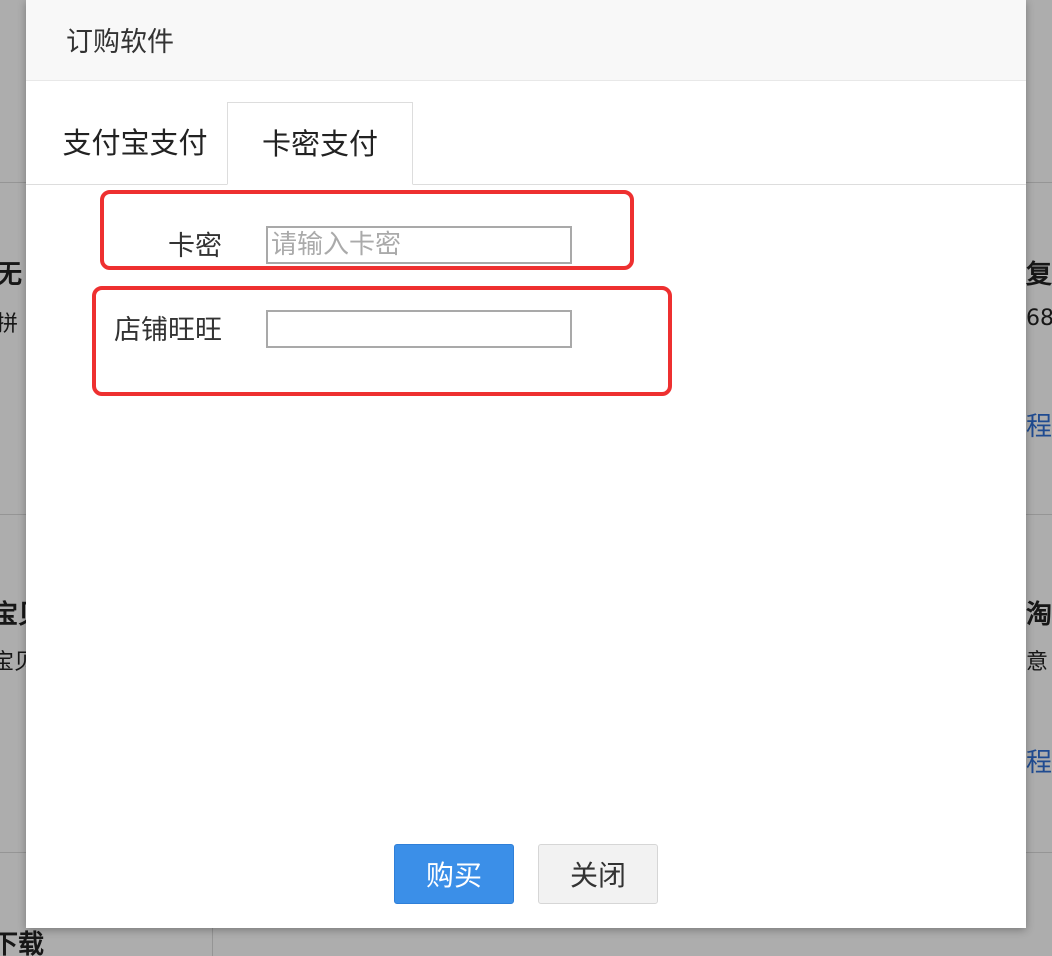 The image size is (1052, 956). What do you see at coordinates (195, 246) in the screenshot?
I see `card-key-label: 卡密` at bounding box center [195, 246].